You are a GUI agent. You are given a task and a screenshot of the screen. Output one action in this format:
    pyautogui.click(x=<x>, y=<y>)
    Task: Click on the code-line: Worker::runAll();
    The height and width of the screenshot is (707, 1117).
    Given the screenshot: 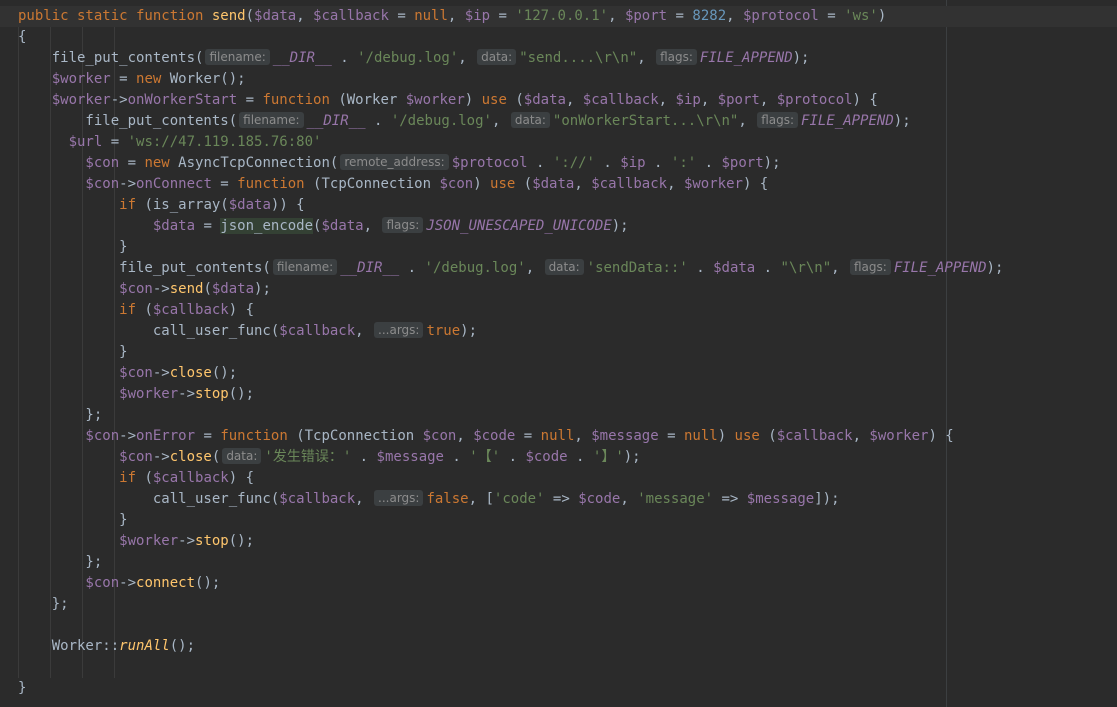 What is the action you would take?
    pyautogui.click(x=558, y=646)
    